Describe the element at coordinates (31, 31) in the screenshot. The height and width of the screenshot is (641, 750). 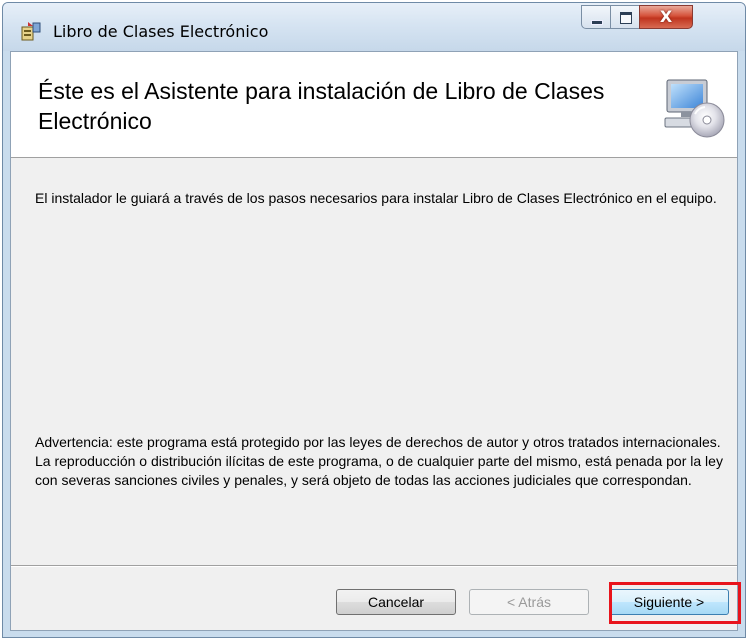
I see `installer-icon` at that location.